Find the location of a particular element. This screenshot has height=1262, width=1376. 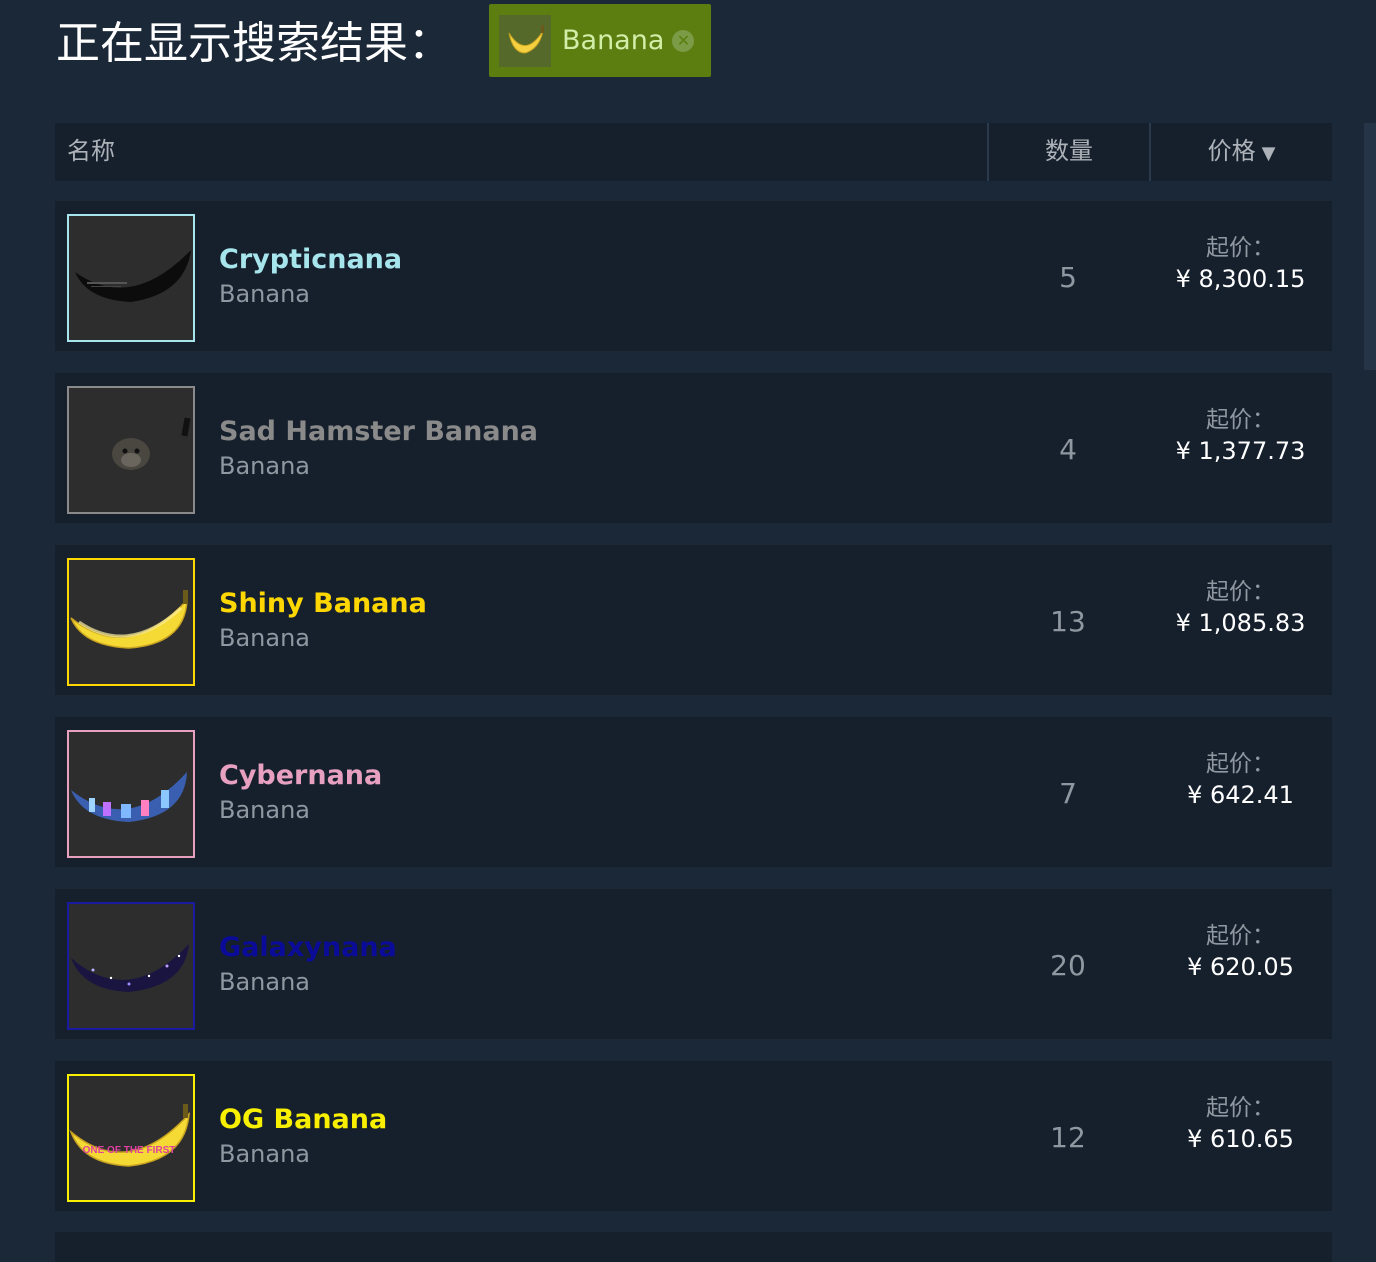

table-row: Crypticnana Banana 5 起价： ¥ 8,300.15 is located at coordinates (693, 276).